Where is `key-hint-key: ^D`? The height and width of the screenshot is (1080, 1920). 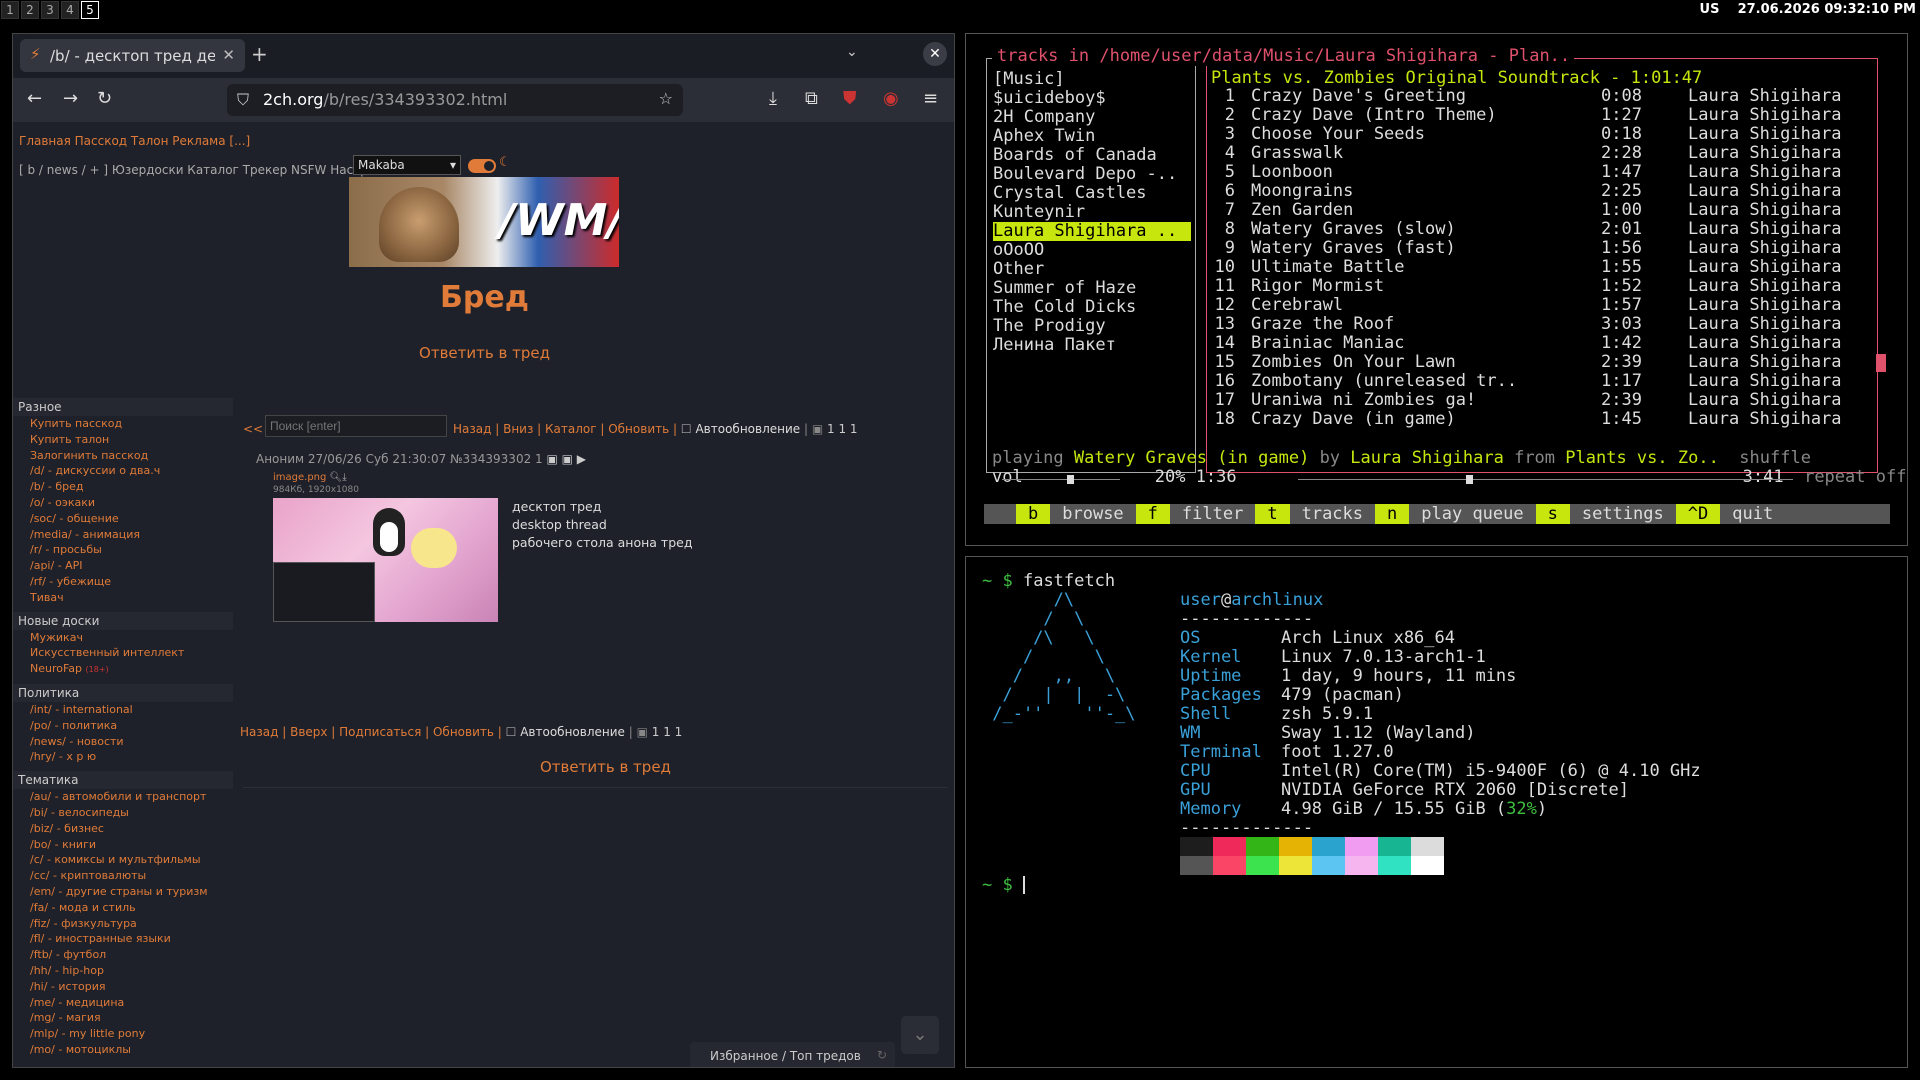 key-hint-key: ^D is located at coordinates (1698, 514).